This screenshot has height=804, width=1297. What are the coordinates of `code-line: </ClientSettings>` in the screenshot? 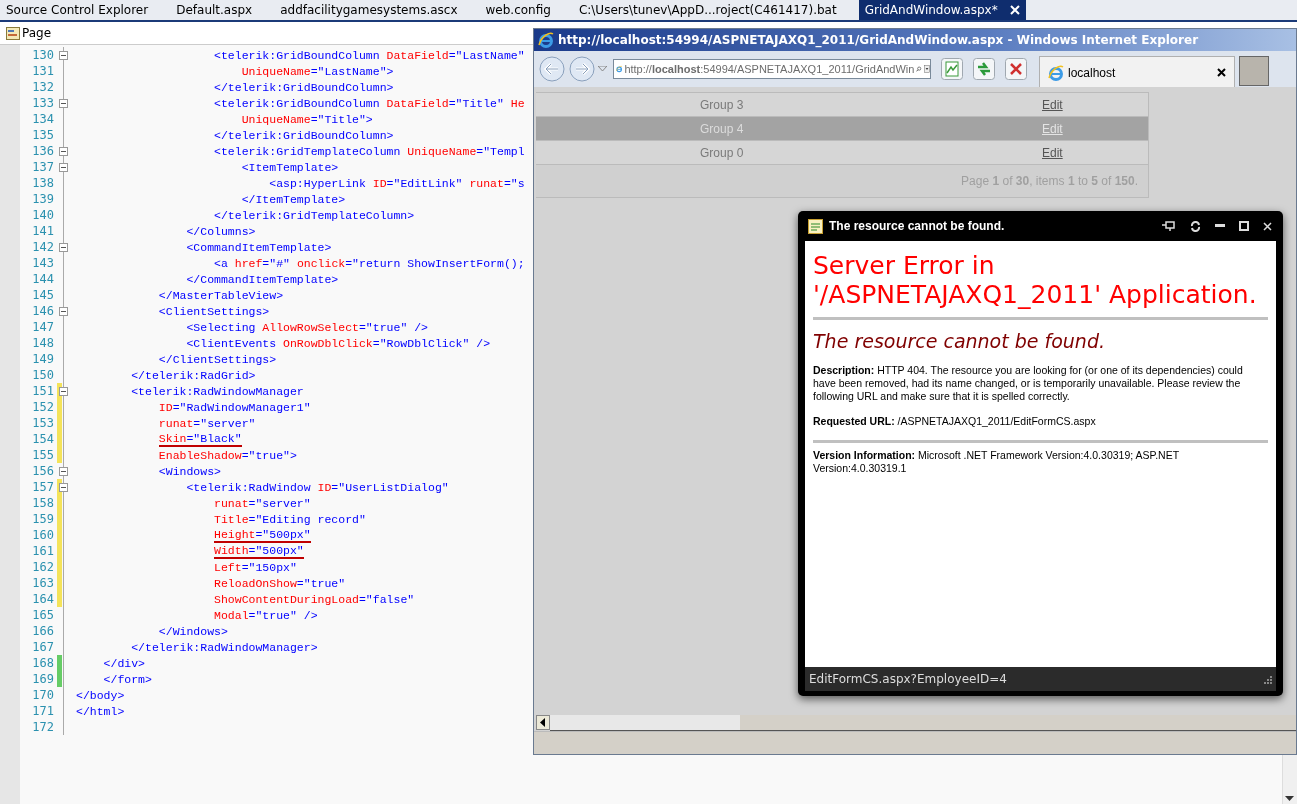 It's located at (217, 359).